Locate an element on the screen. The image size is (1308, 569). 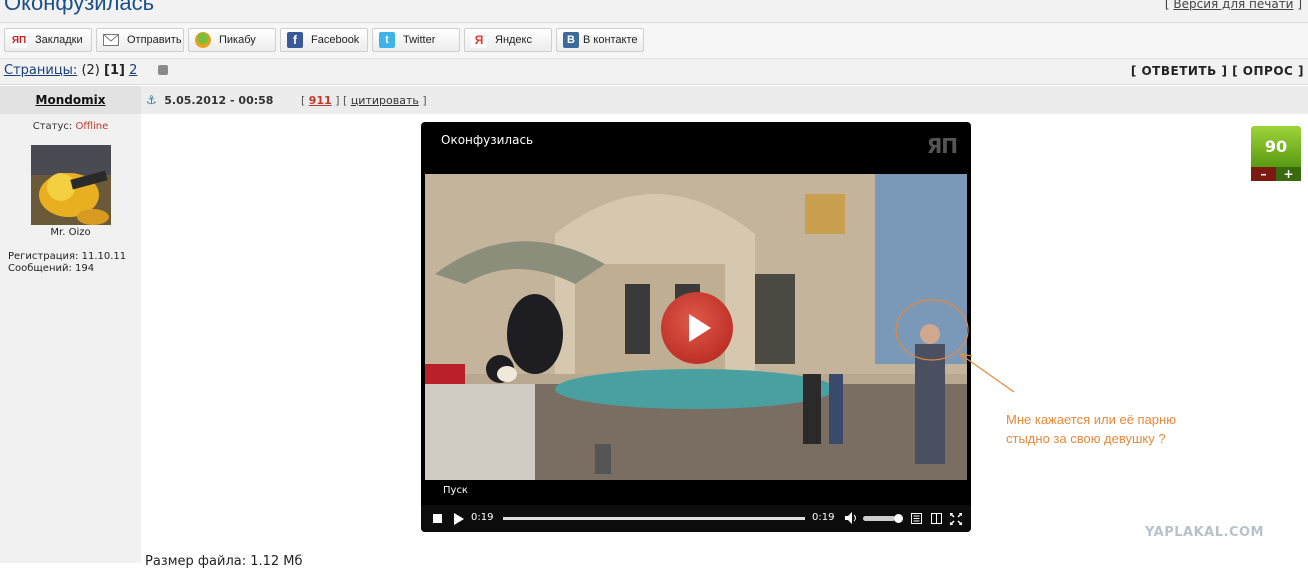
post-rating: 90 – + is located at coordinates (1276, 154).